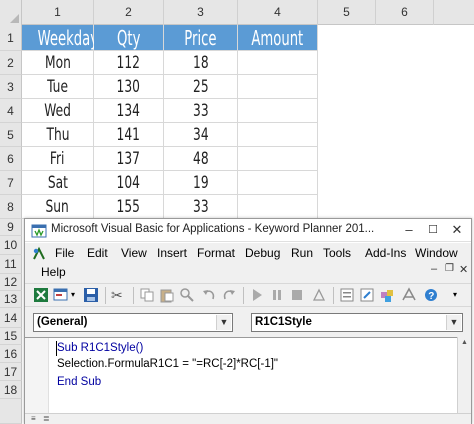 The height and width of the screenshot is (424, 474). What do you see at coordinates (60, 38) in the screenshot?
I see `header-cell-weekday: Weekday` at bounding box center [60, 38].